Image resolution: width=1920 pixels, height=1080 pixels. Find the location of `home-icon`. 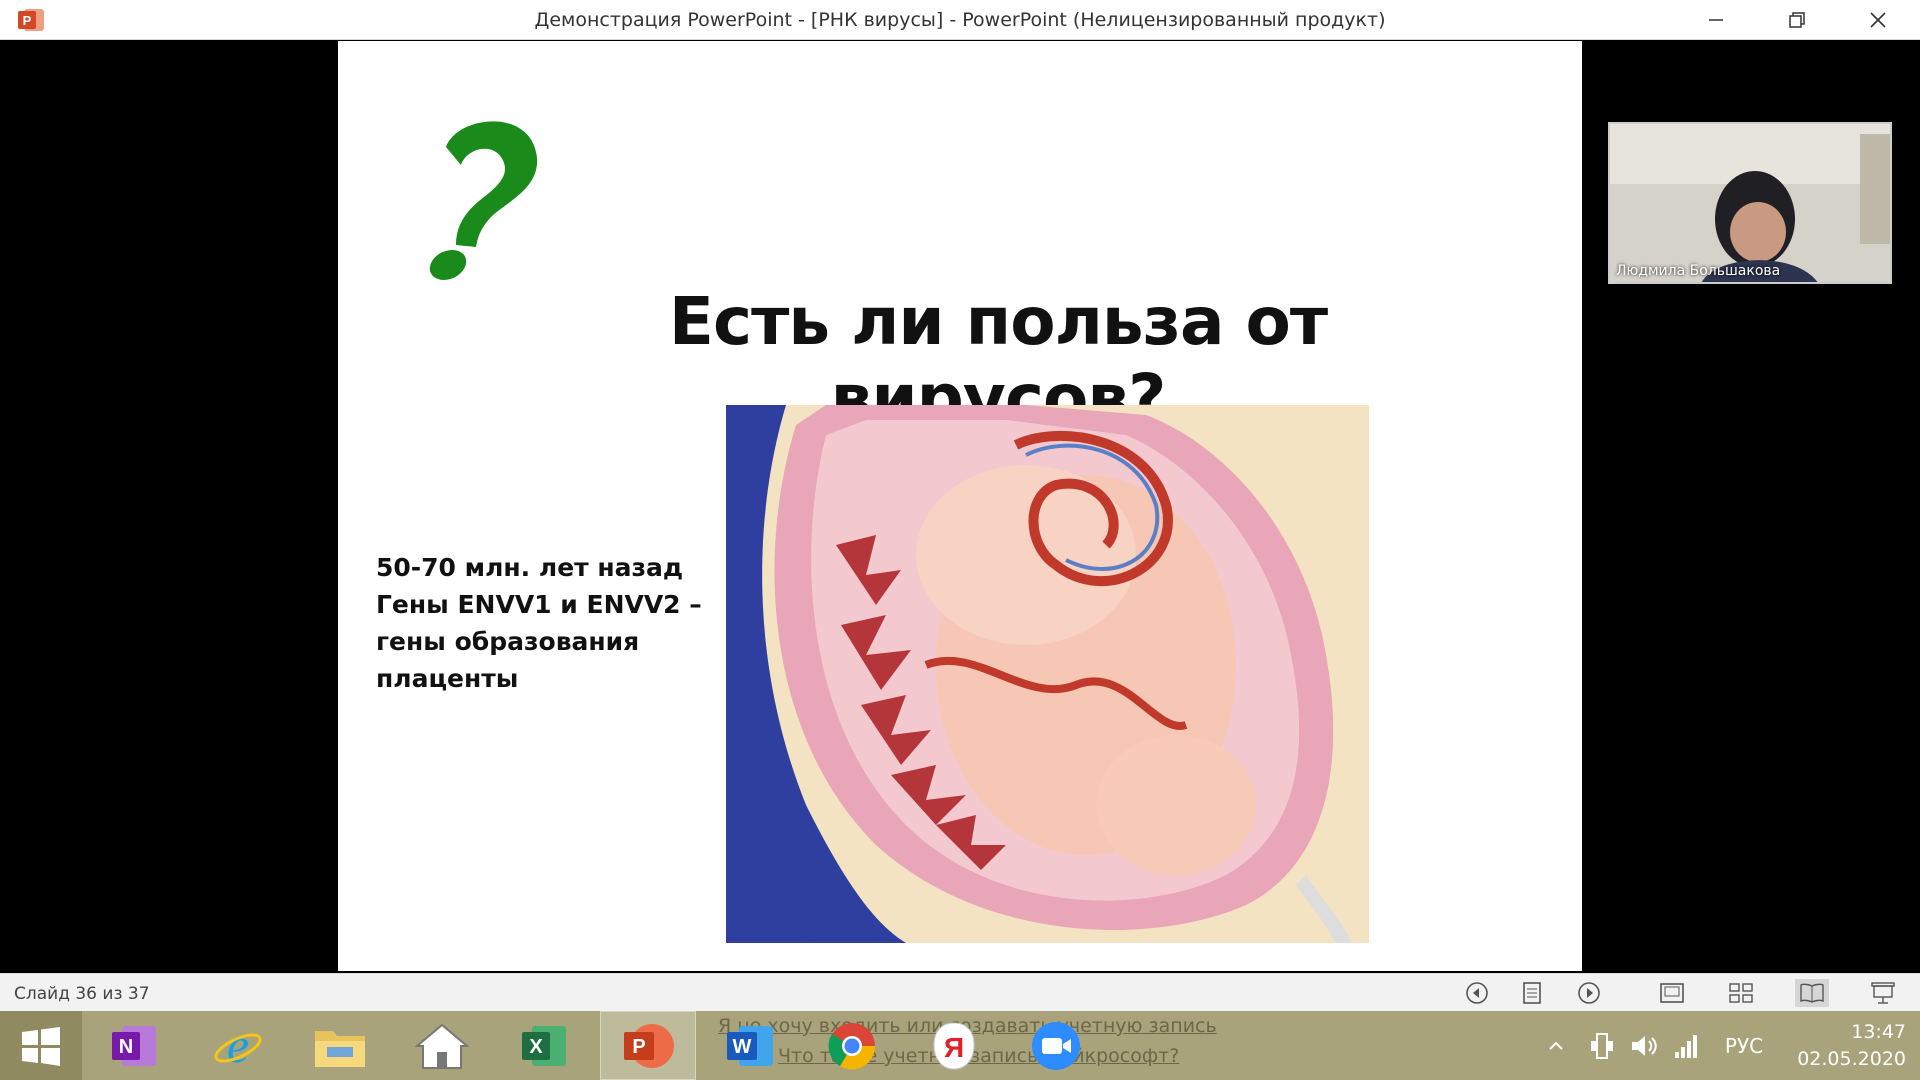

home-icon is located at coordinates (442, 1046).